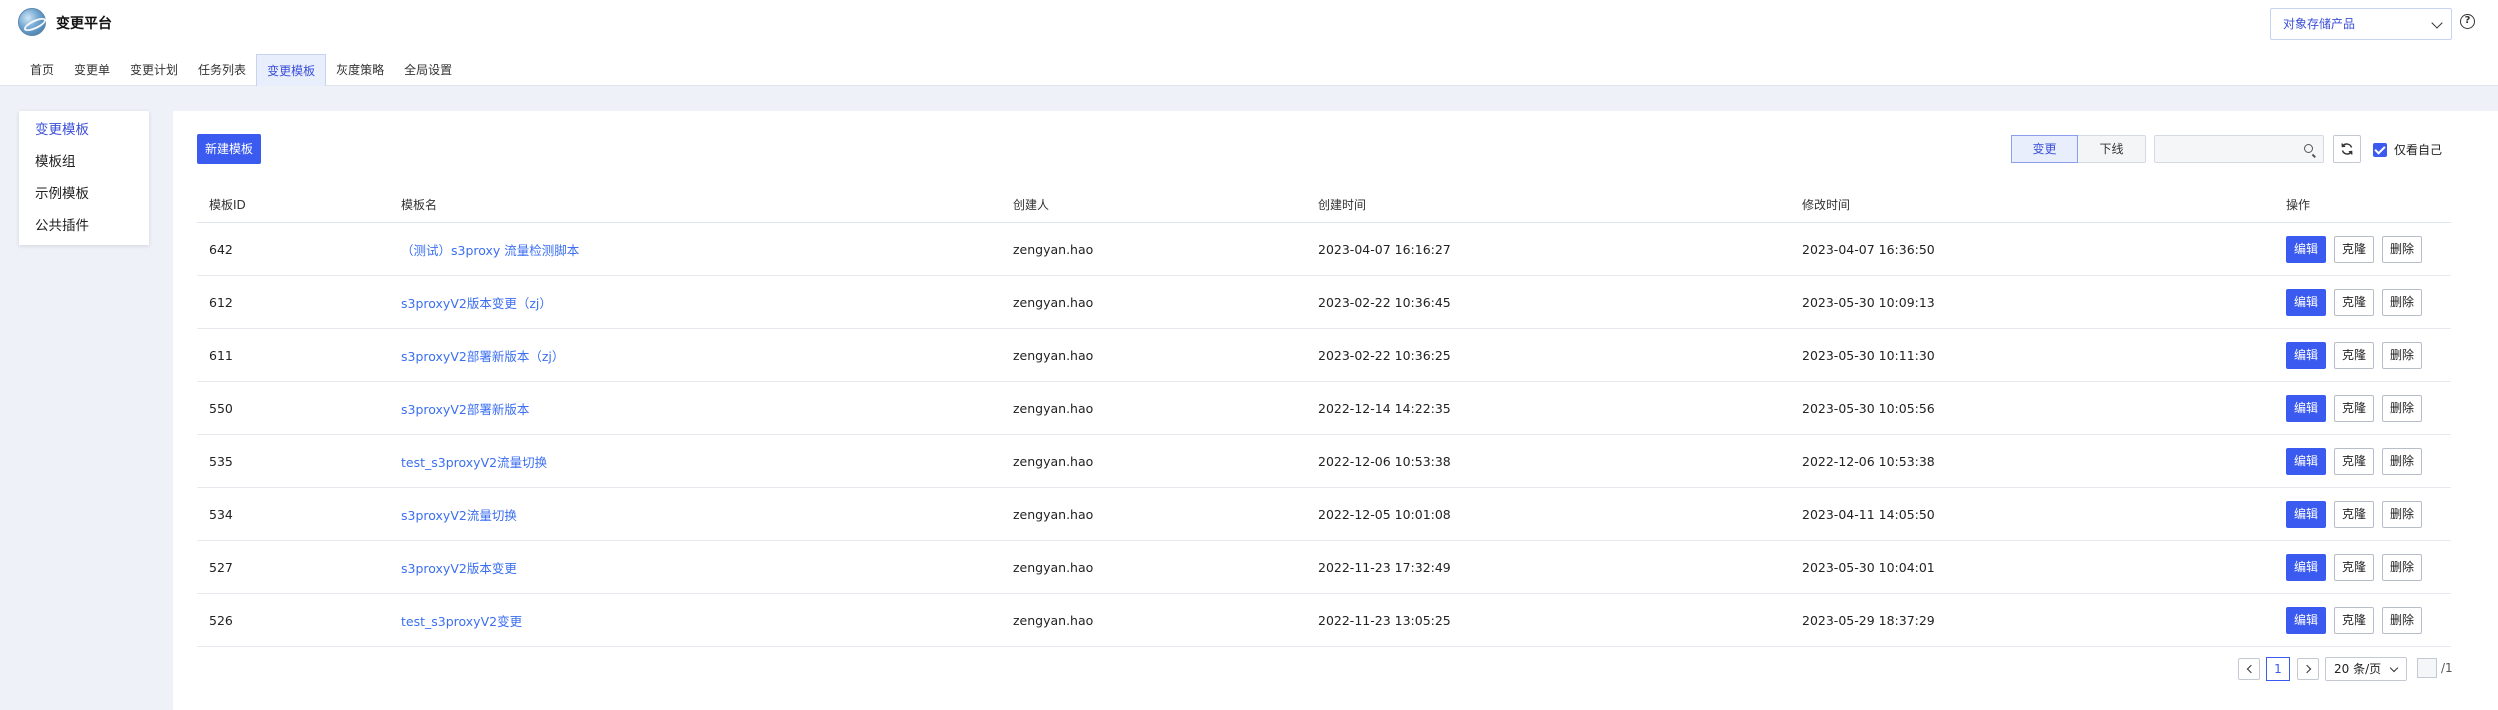 This screenshot has height=710, width=2498. What do you see at coordinates (2249, 669) in the screenshot?
I see `prev-page-button` at bounding box center [2249, 669].